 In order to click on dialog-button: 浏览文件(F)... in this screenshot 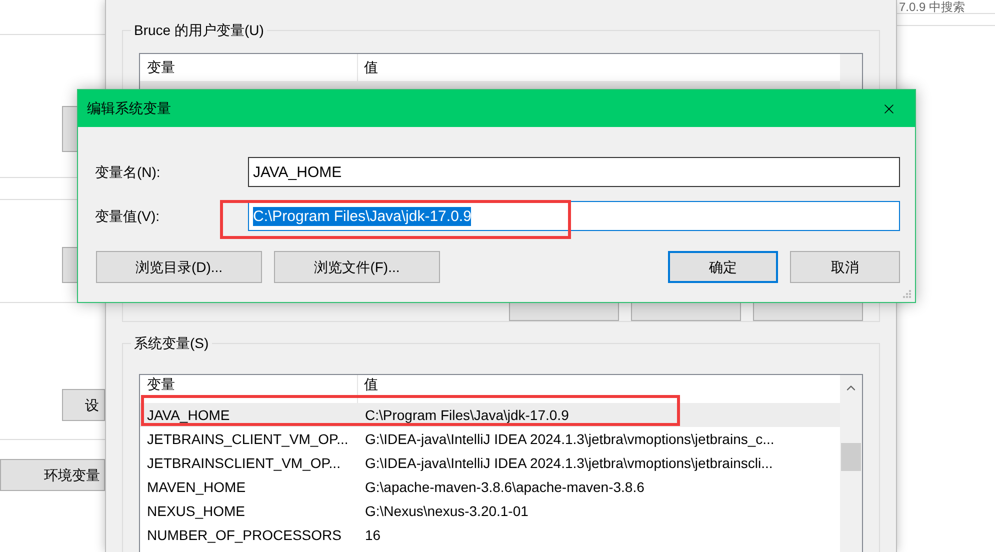, I will do `click(357, 267)`.